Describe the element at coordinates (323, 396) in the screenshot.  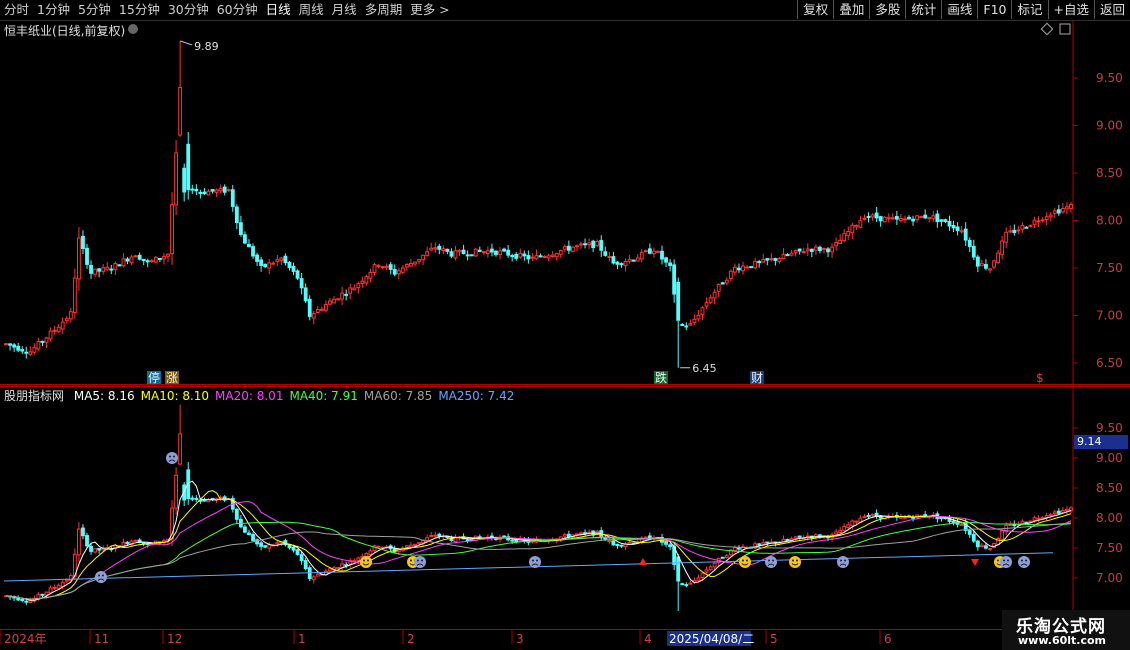
I see `ma-label-3: MA40: 7.91` at that location.